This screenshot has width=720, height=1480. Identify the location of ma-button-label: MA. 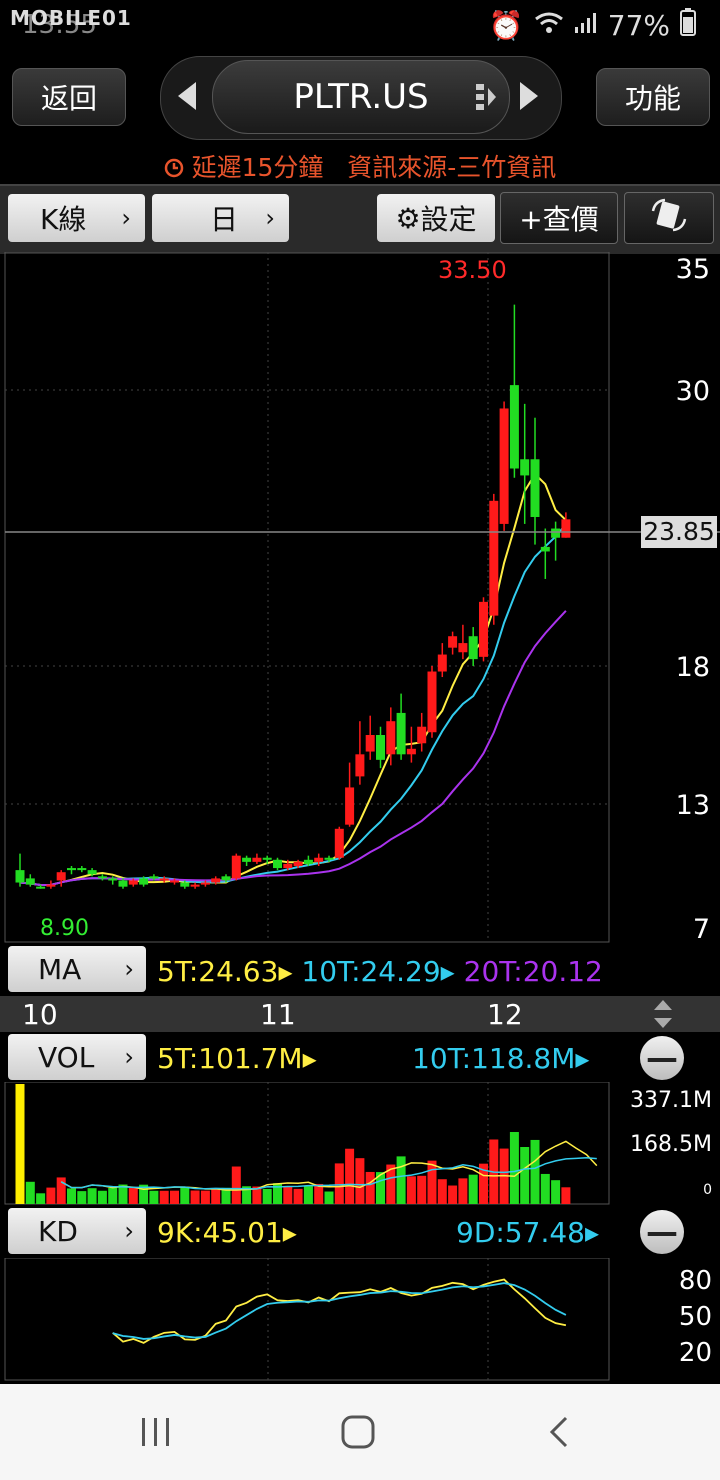
(60, 969).